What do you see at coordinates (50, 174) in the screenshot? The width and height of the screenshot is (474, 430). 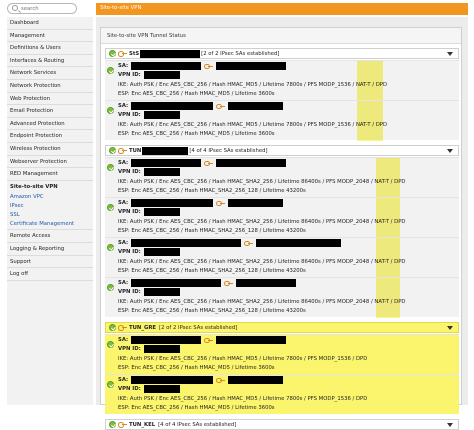 I see `sidebar-item-red-management: RED Management` at bounding box center [50, 174].